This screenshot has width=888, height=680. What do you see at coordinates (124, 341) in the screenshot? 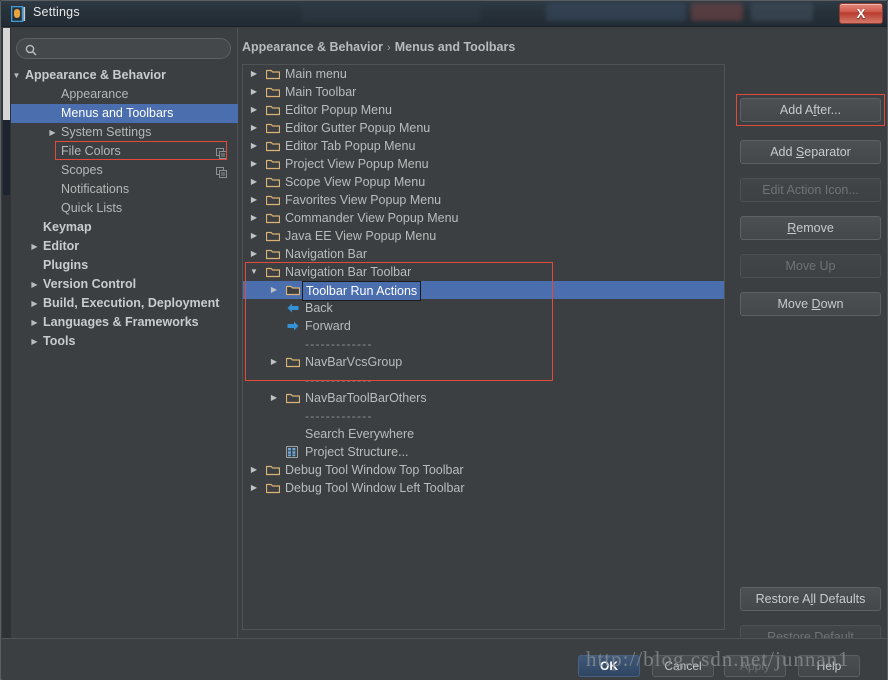
I see `sidebar-item-tools: ▶ Tools` at bounding box center [124, 341].